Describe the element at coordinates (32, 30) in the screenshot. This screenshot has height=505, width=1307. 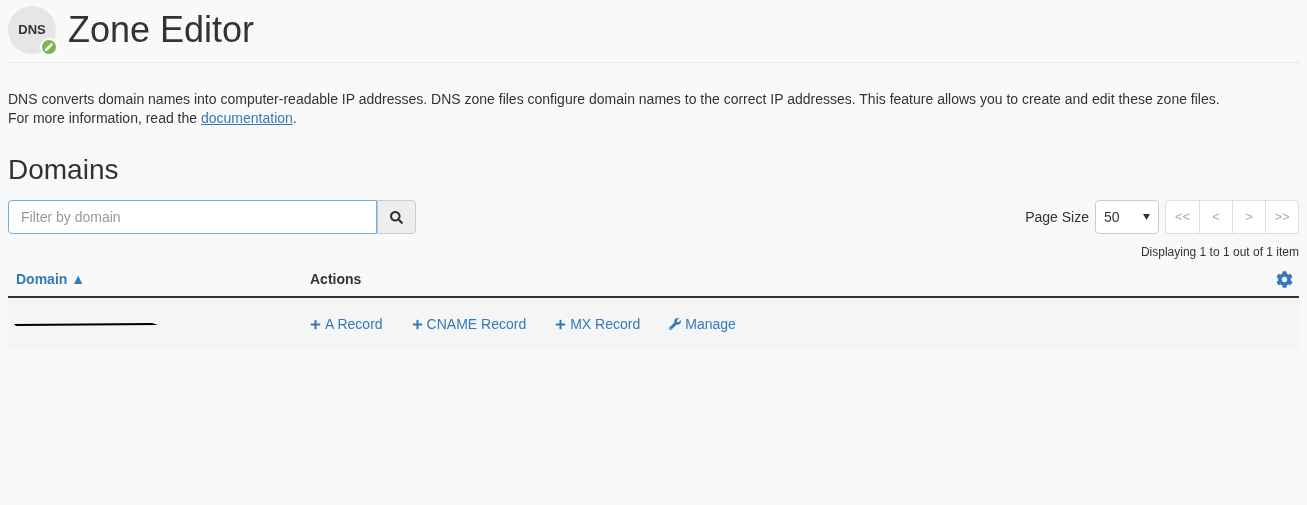
I see `dns-badge-icon: DNS` at that location.